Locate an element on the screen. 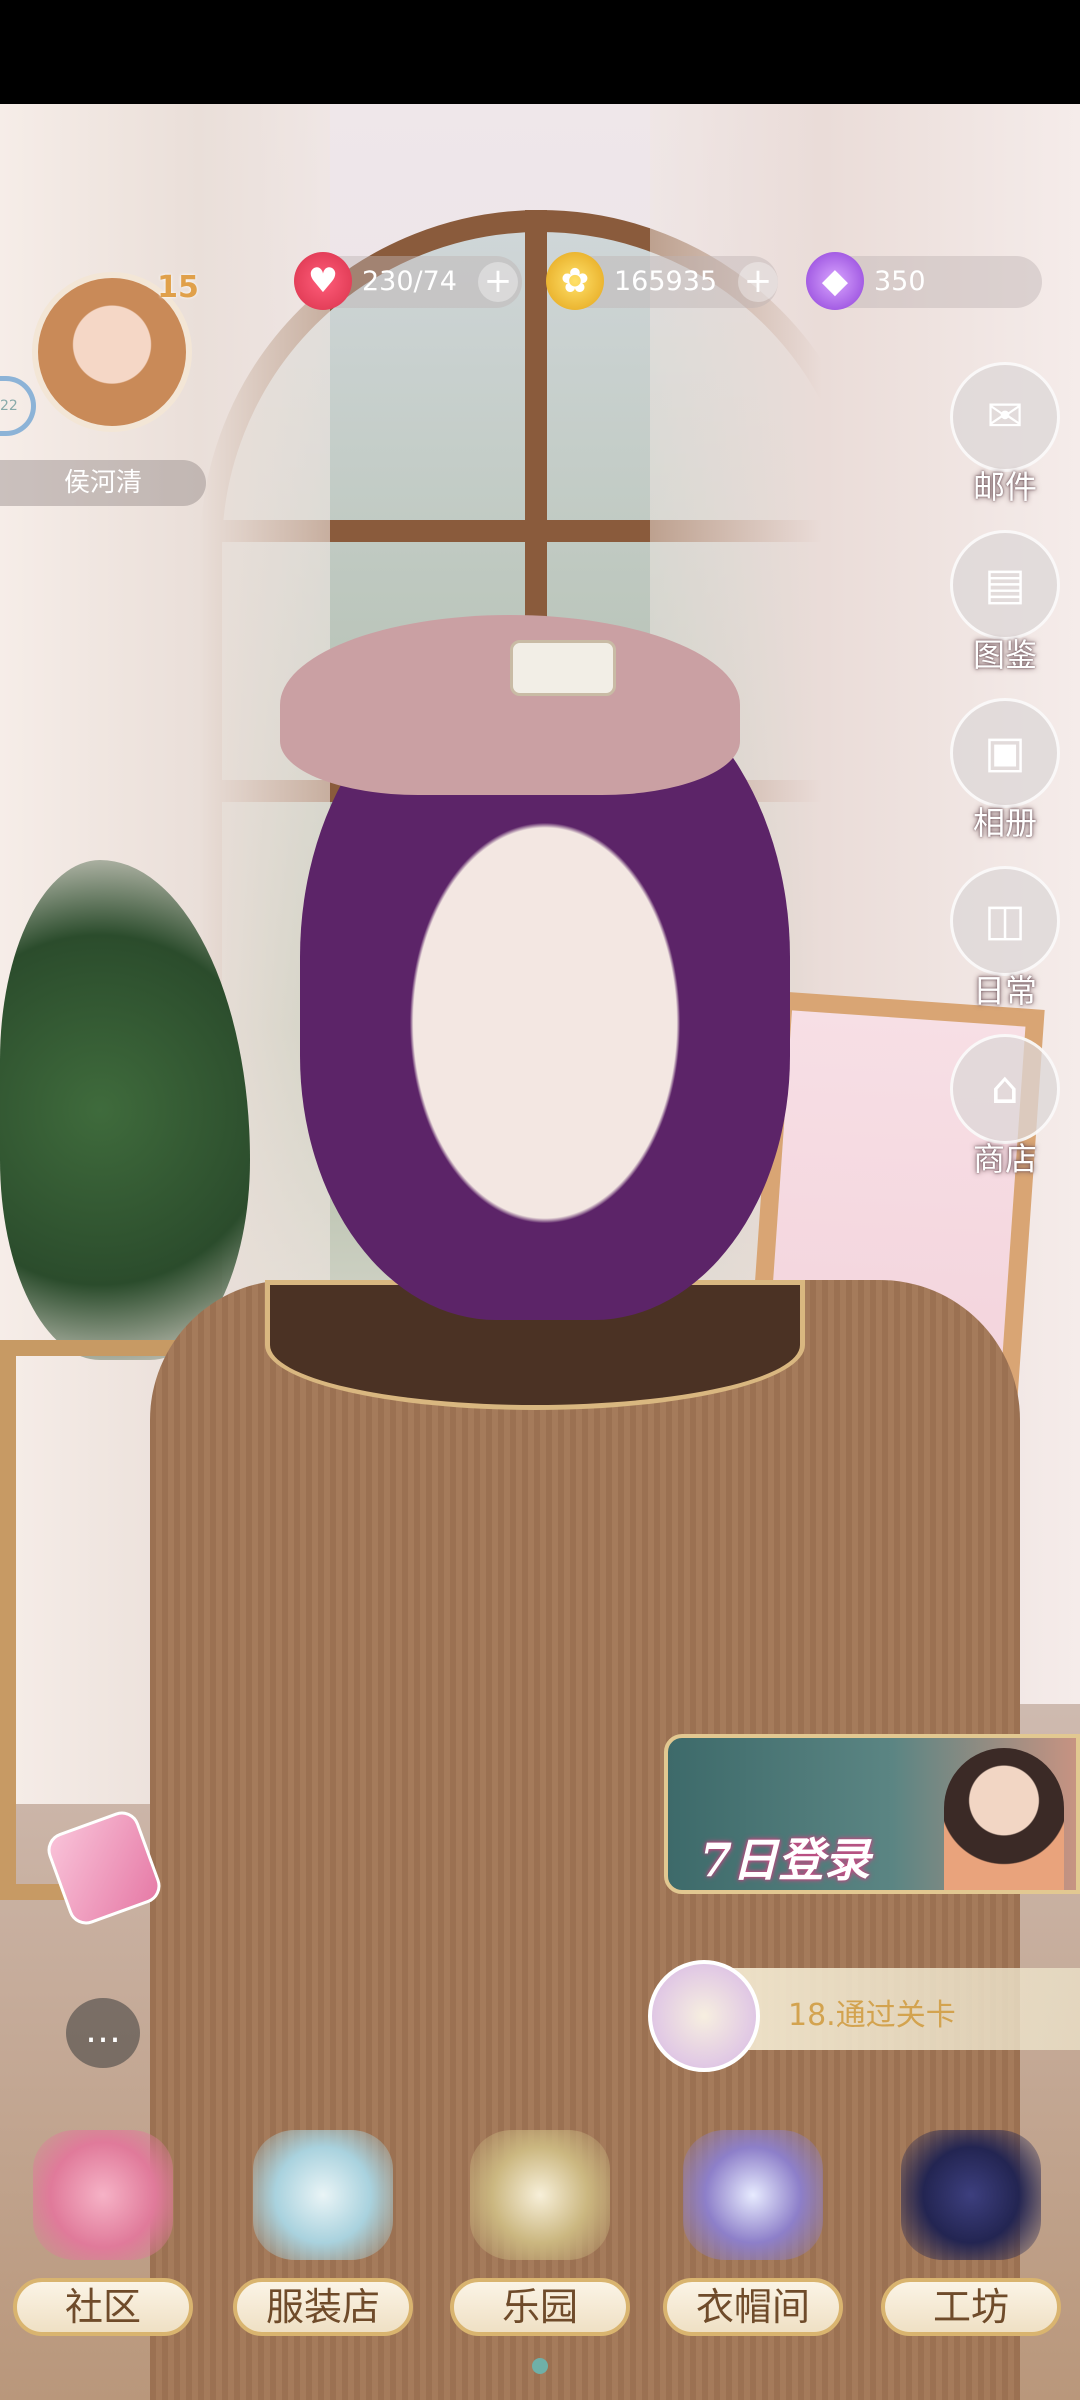  shop-label: 商店 is located at coordinates (1004, 1159).